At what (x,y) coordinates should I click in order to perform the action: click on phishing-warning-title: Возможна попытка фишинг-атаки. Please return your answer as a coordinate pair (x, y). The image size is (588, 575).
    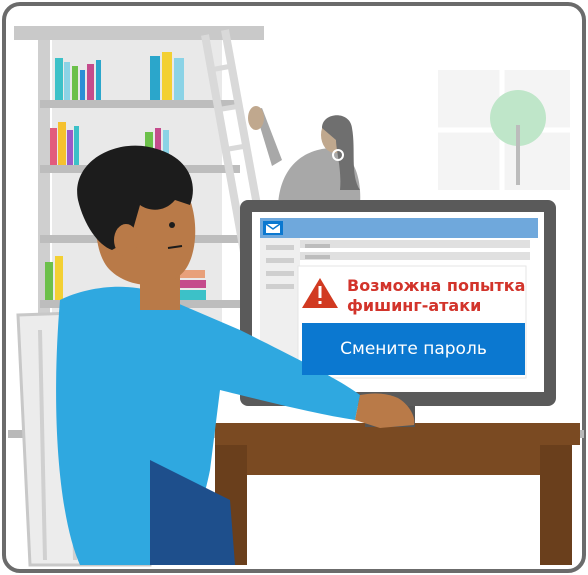
    Looking at the image, I should click on (447, 296).